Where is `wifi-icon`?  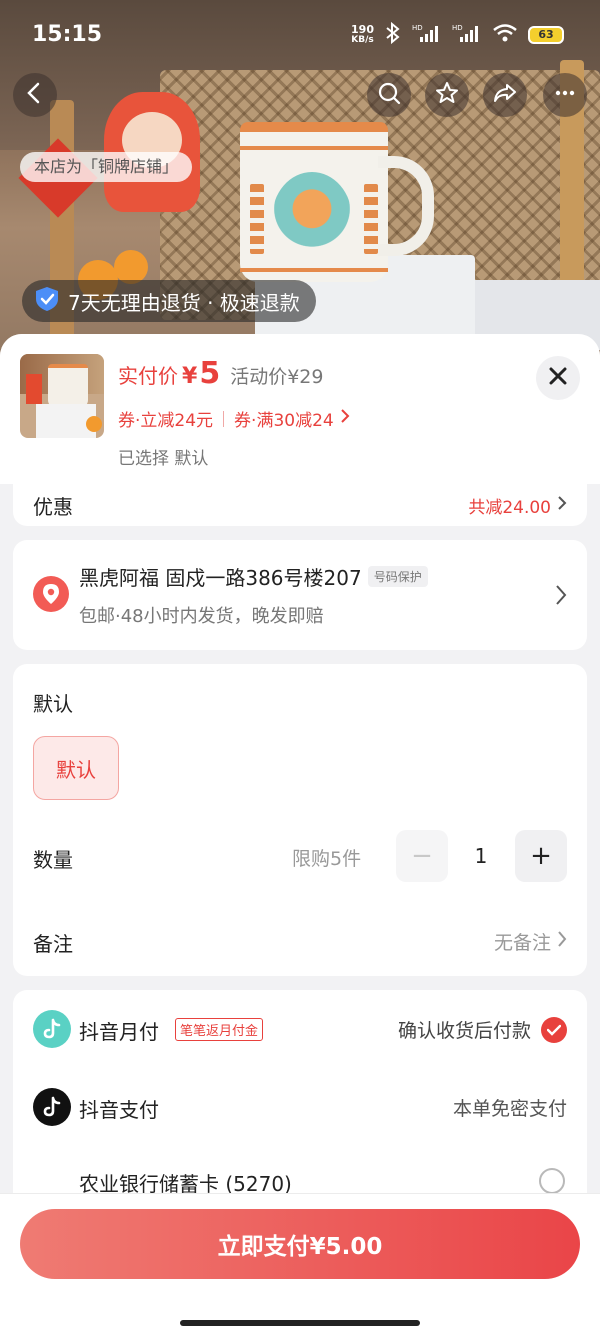 wifi-icon is located at coordinates (505, 34).